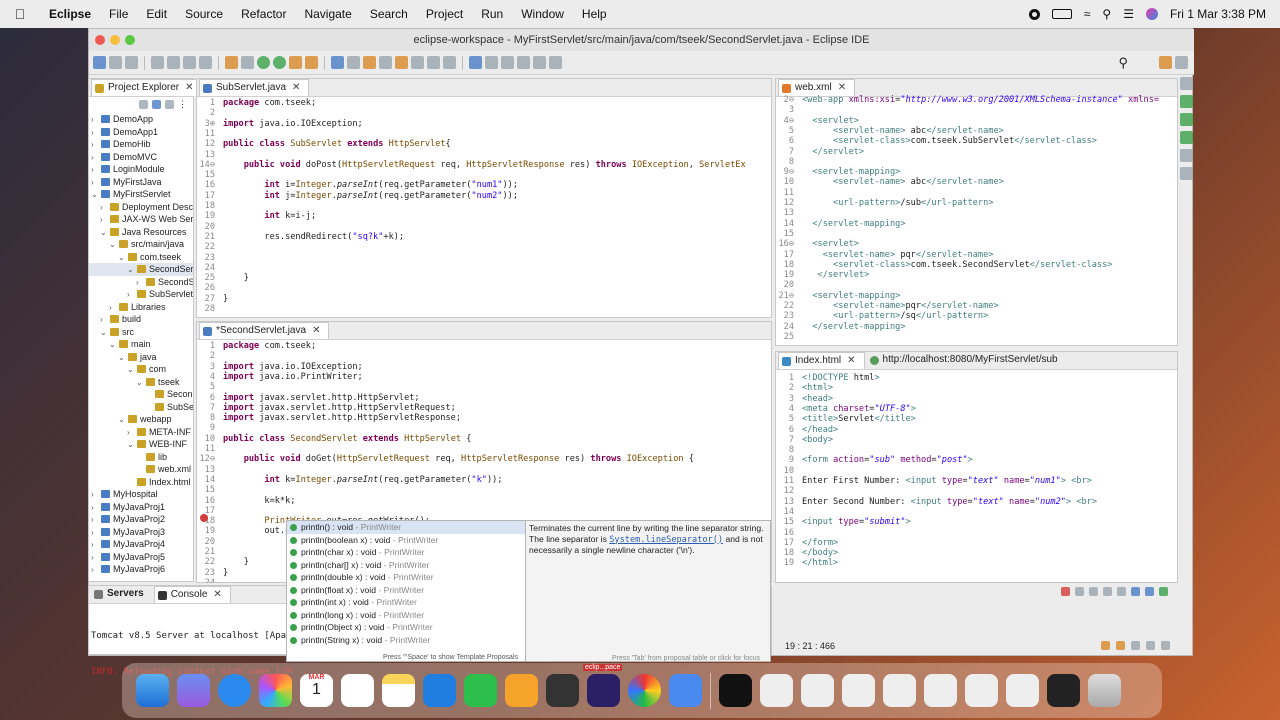 This screenshot has width=1280, height=720. What do you see at coordinates (147, 87) in the screenshot?
I see `tab-project-explorer: Project Explorer ✕` at bounding box center [147, 87].